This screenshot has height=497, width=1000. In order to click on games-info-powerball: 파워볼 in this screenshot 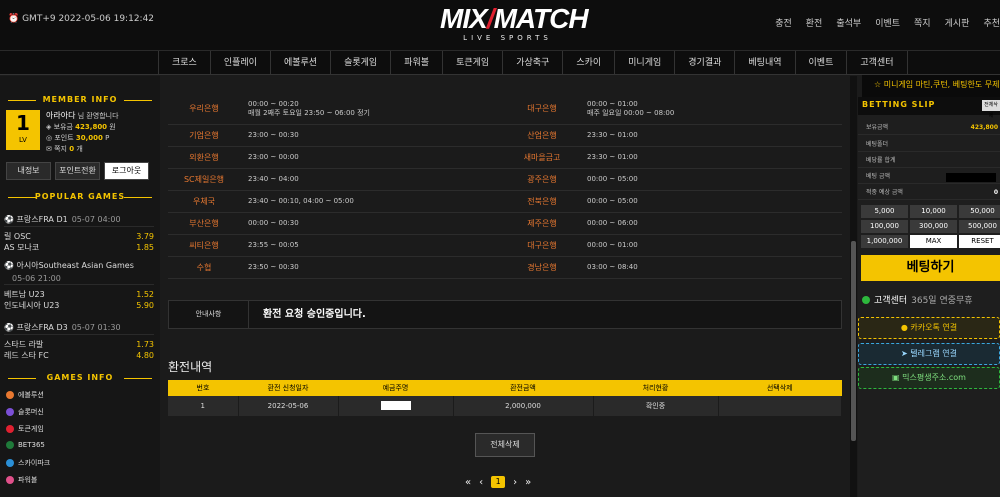, I will do `click(21, 480)`.